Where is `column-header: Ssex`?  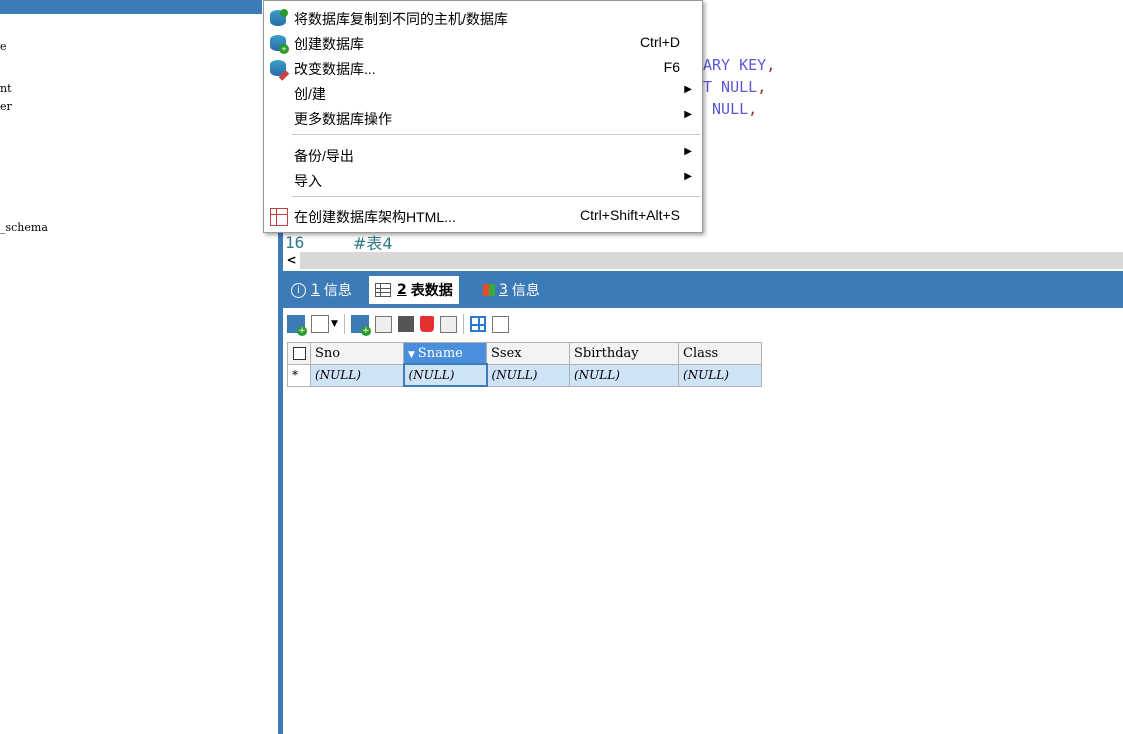 column-header: Ssex is located at coordinates (528, 353).